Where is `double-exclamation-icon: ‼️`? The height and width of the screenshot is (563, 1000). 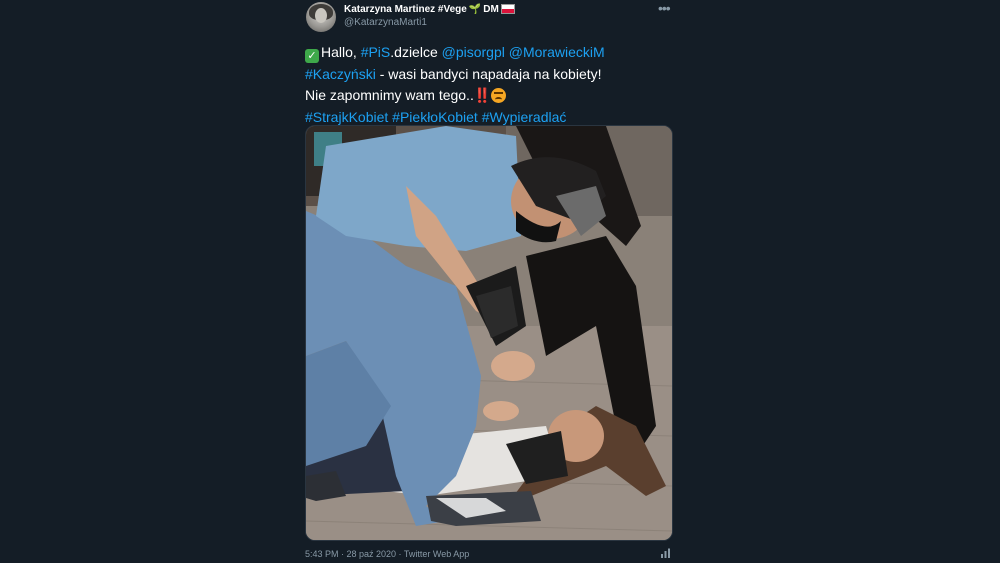 double-exclamation-icon: ‼️ is located at coordinates (482, 95).